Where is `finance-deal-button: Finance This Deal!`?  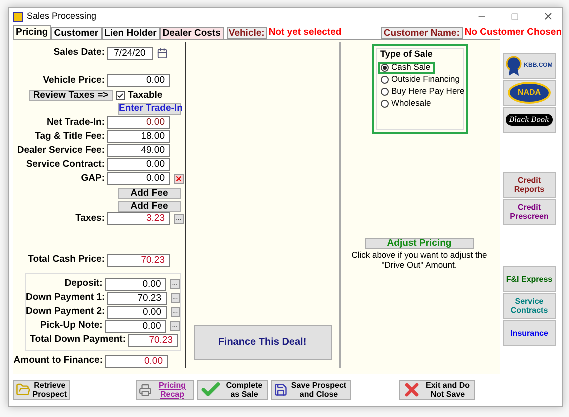
finance-deal-button: Finance This Deal! is located at coordinates (263, 342).